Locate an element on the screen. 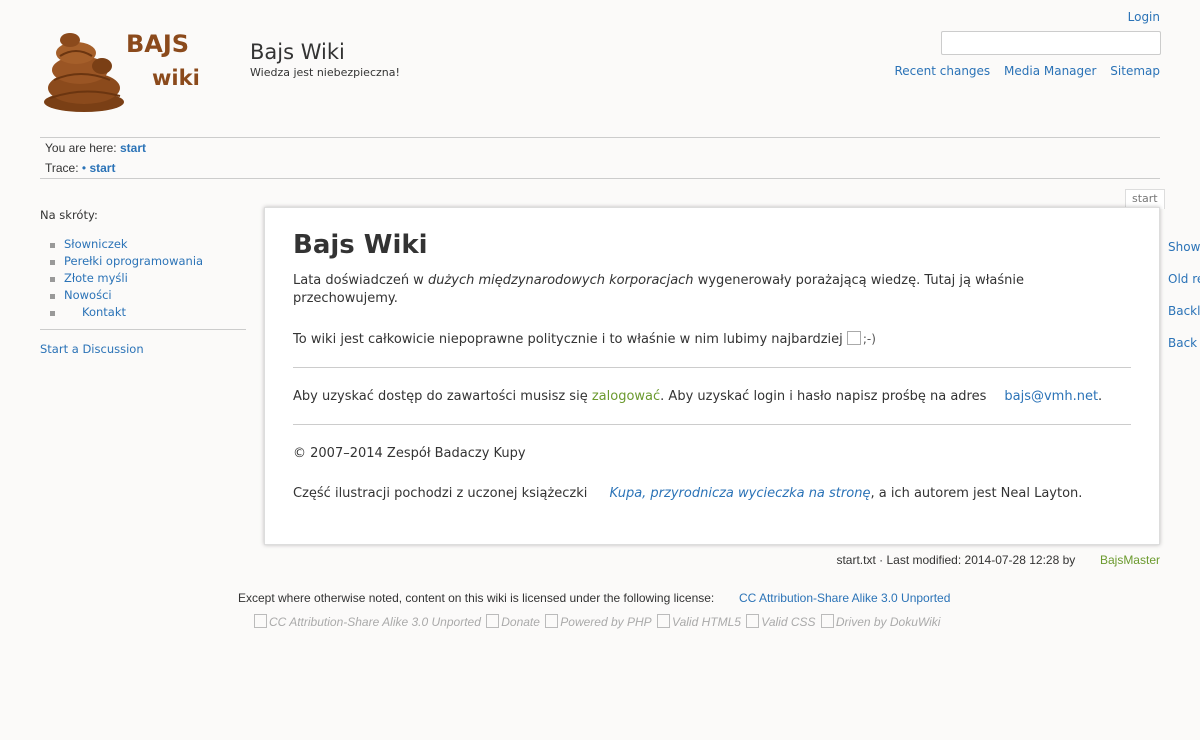 This screenshot has height=740, width=1200. sidebar-item: Złote myśli is located at coordinates (148, 278).